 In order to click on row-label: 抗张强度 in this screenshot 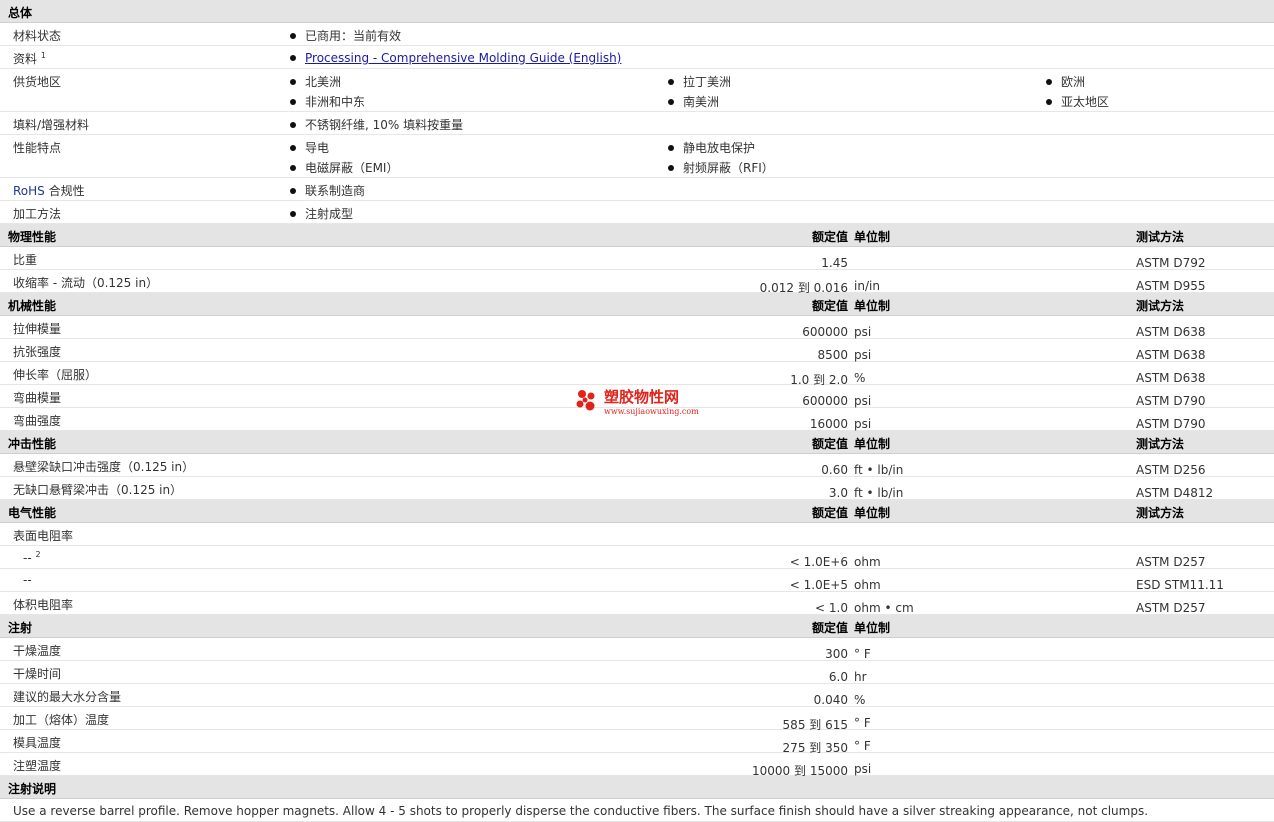, I will do `click(37, 352)`.